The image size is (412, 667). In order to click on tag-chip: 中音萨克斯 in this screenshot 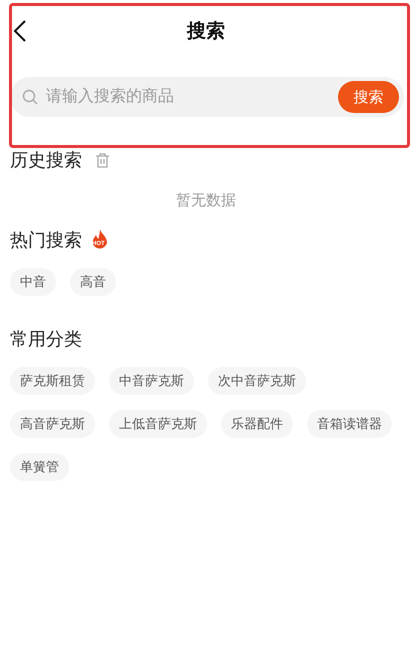, I will do `click(151, 381)`.